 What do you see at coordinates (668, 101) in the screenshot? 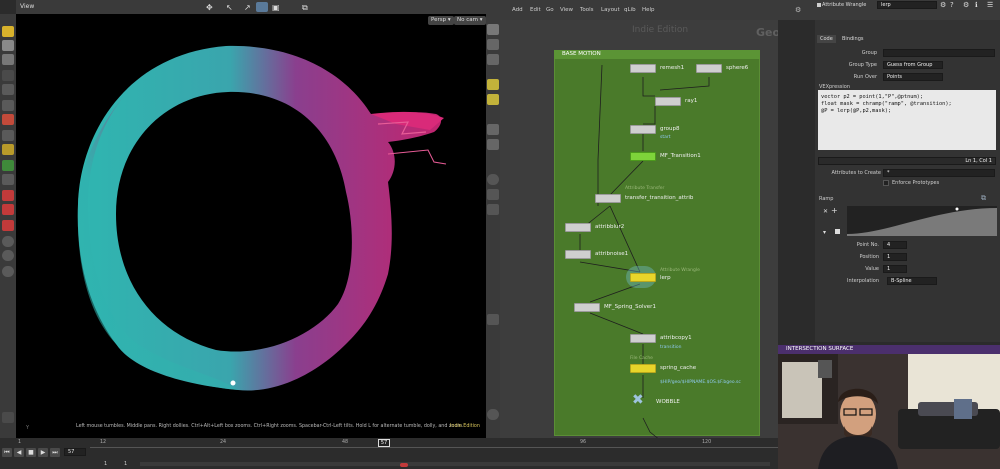
I see `node-ray1` at bounding box center [668, 101].